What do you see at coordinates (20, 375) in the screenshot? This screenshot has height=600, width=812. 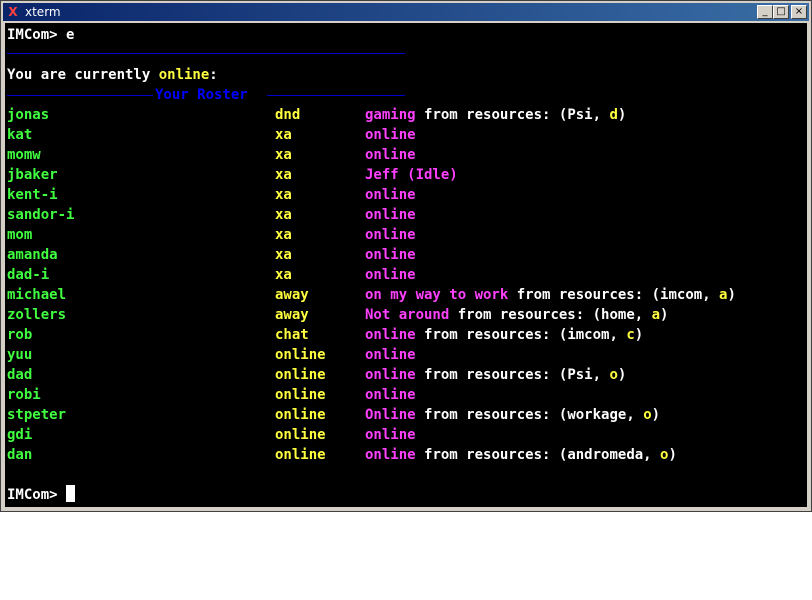 I see `contact-name: dad` at bounding box center [20, 375].